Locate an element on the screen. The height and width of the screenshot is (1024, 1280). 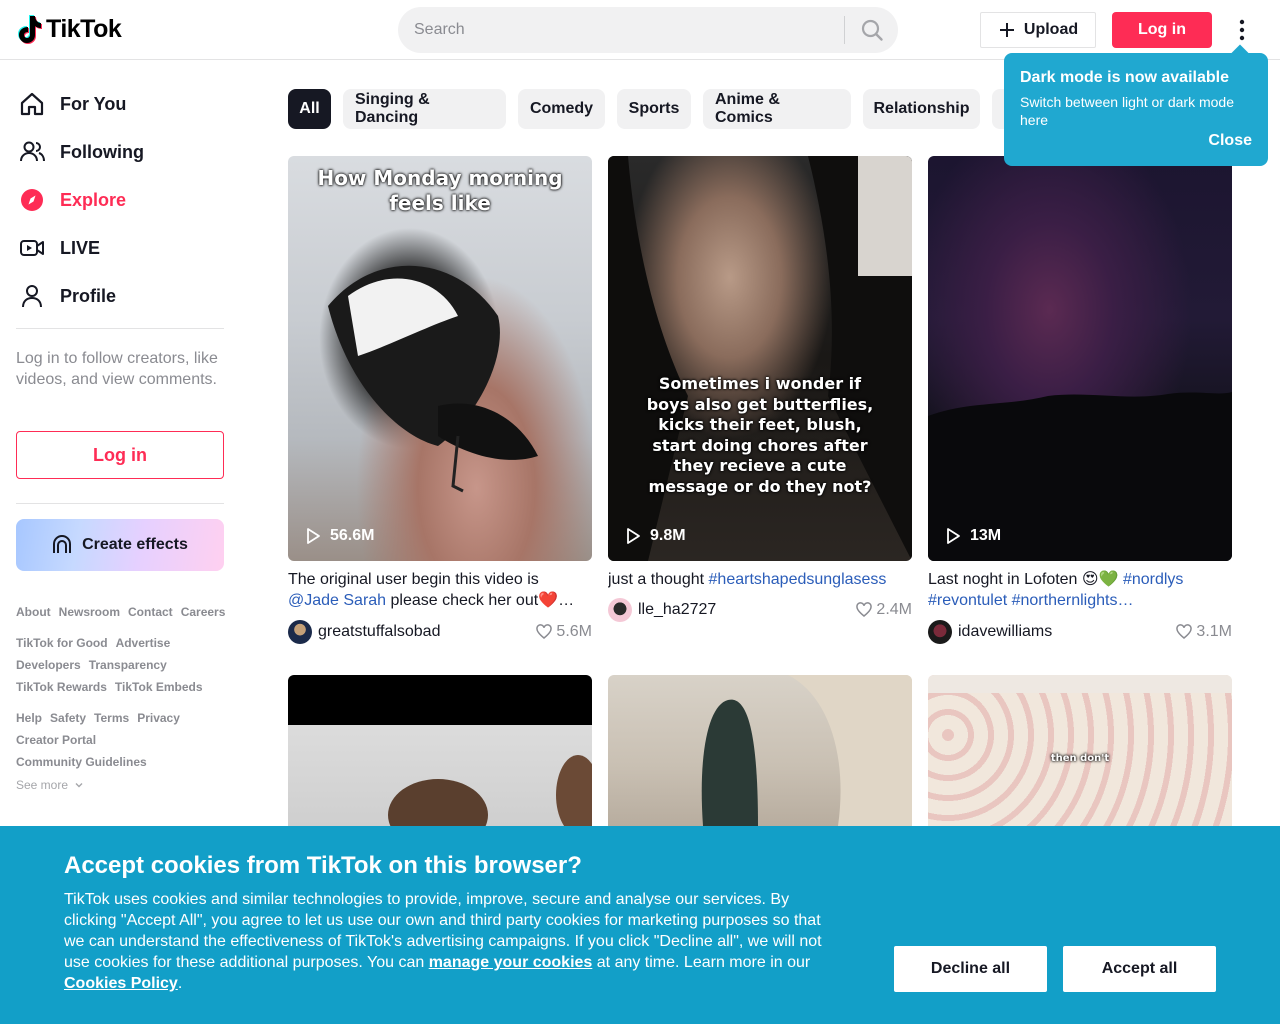
cookies-policy-link: Cookies Policy is located at coordinates (121, 983).